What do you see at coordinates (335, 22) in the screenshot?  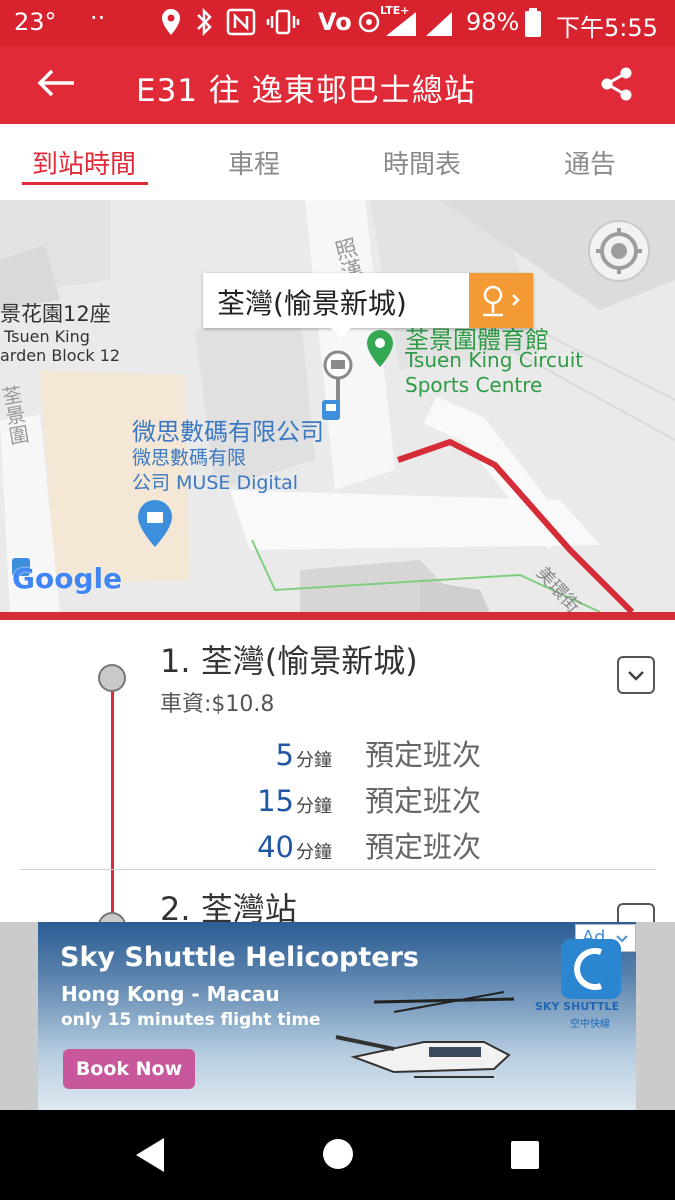 I see `volte-label: Vo` at bounding box center [335, 22].